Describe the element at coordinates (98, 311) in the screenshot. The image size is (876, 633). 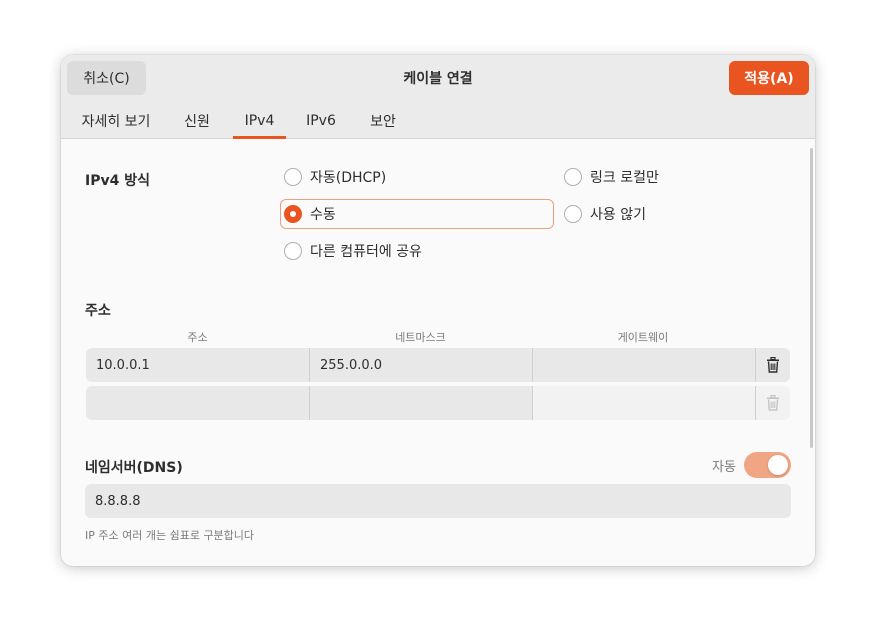
I see `addresses-section-label: 주소` at that location.